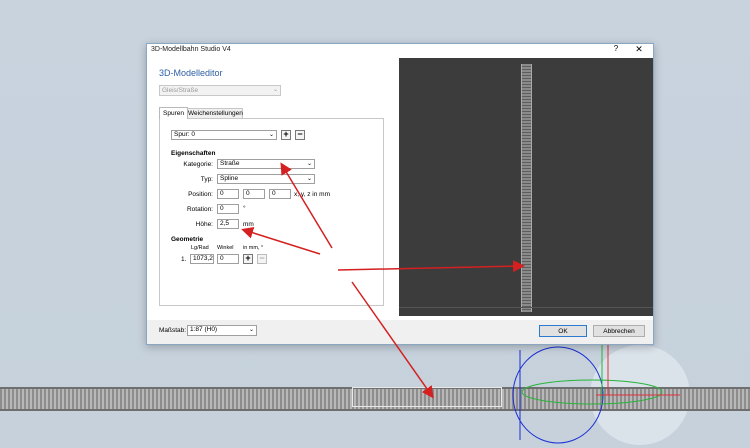  What do you see at coordinates (306, 205) in the screenshot?
I see `arrow-to-kategorie` at bounding box center [306, 205].